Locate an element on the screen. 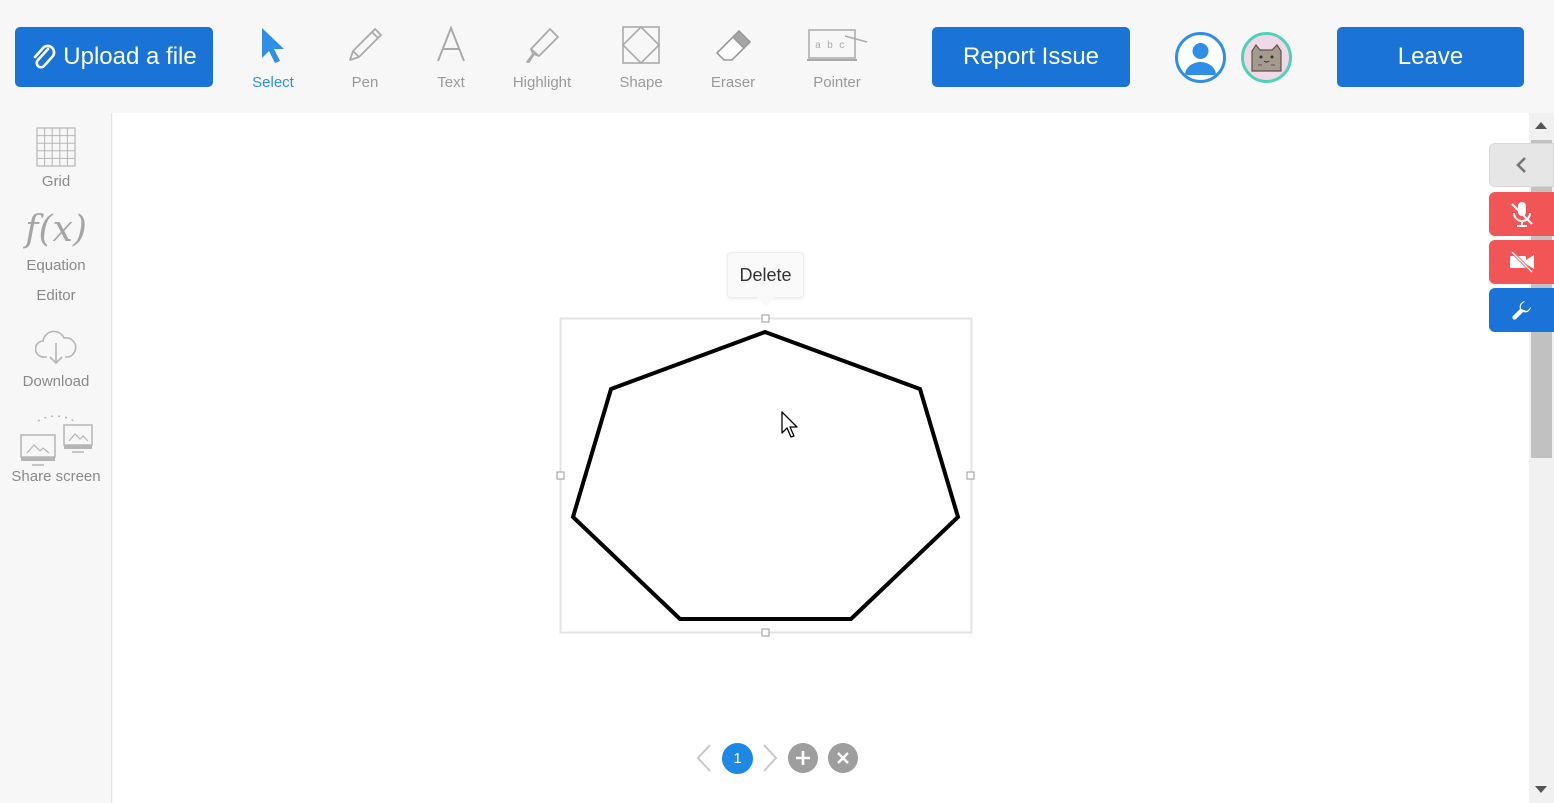 This screenshot has height=803, width=1554. tool-pointer: a b c Pointer is located at coordinates (837, 58).